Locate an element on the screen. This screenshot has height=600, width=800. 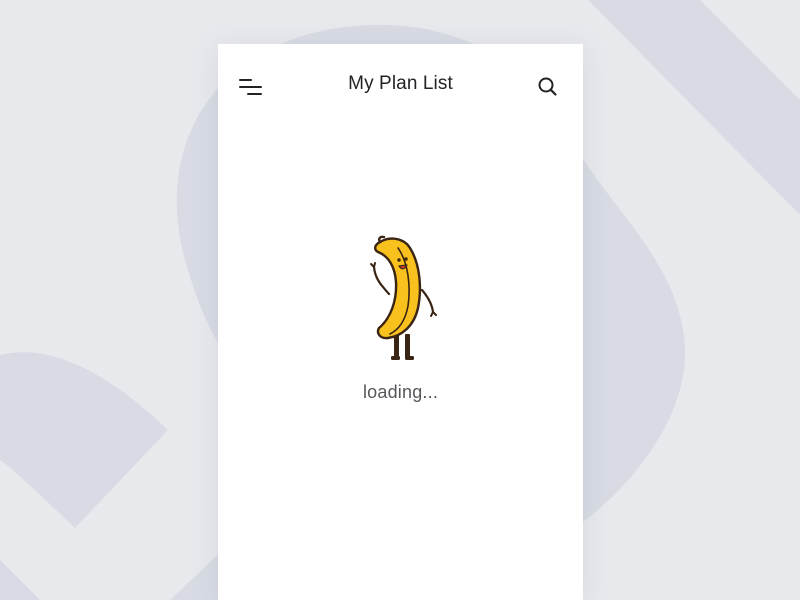
app-header: My Plan List is located at coordinates (400, 85).